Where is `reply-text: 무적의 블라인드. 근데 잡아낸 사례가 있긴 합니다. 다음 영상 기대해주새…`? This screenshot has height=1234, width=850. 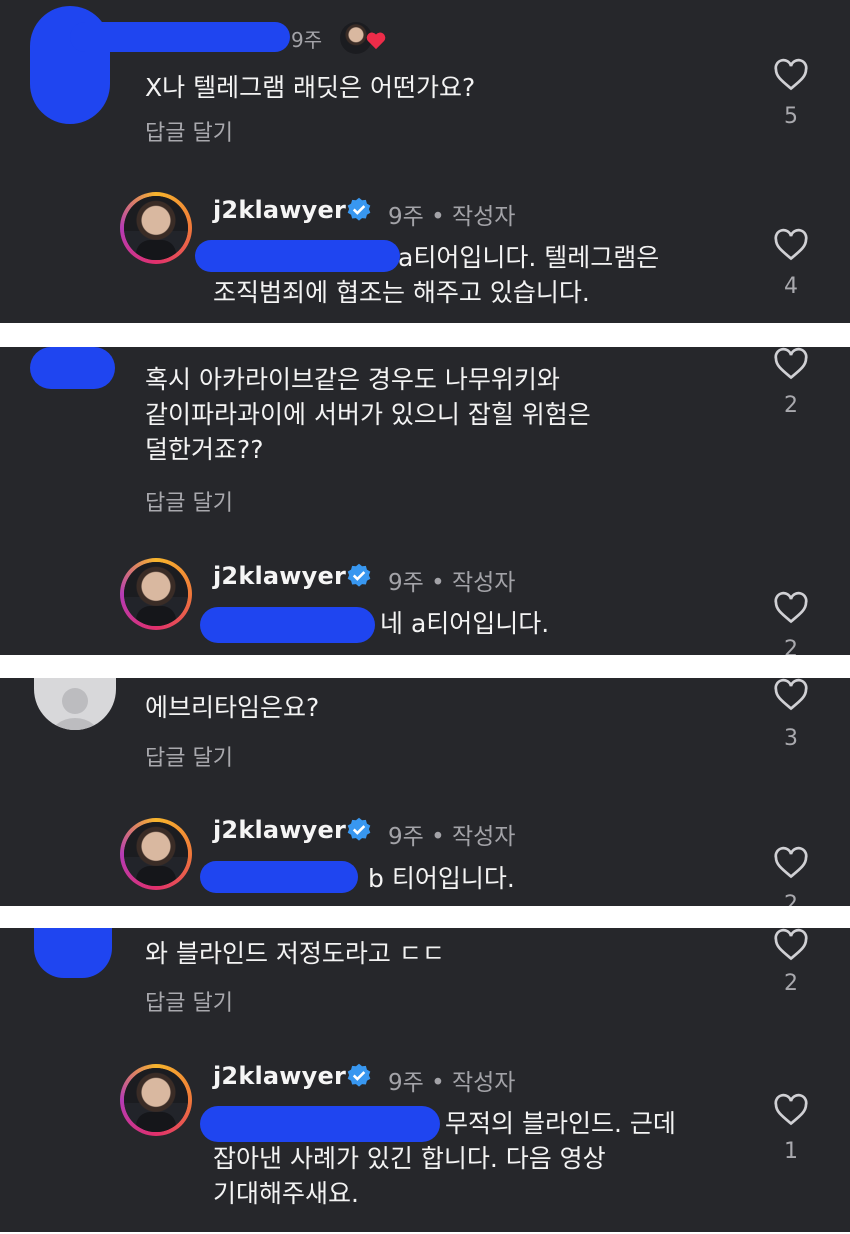
reply-text: 무적의 블라인드. 근데 잡아낸 사례가 있긴 합니다. 다음 영상 기대해주새… is located at coordinates (444, 1158).